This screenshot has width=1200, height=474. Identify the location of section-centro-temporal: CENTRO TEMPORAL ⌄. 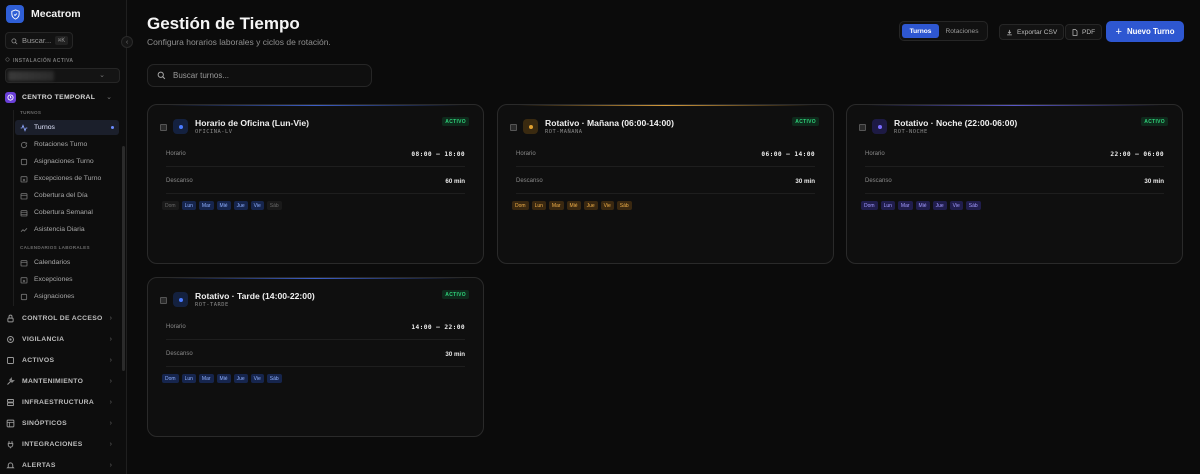
(62, 97).